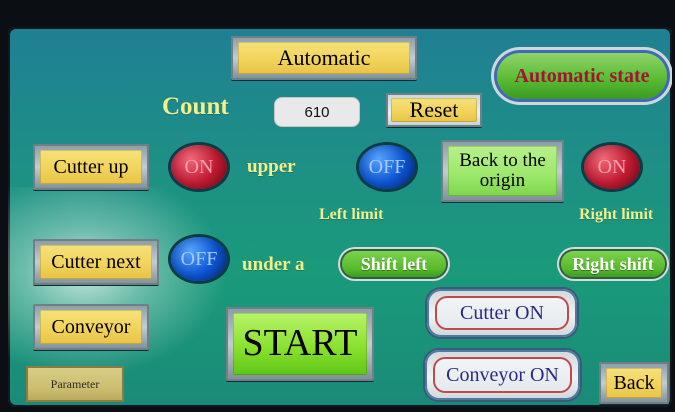 The height and width of the screenshot is (412, 675). I want to click on start-button: START, so click(300, 344).